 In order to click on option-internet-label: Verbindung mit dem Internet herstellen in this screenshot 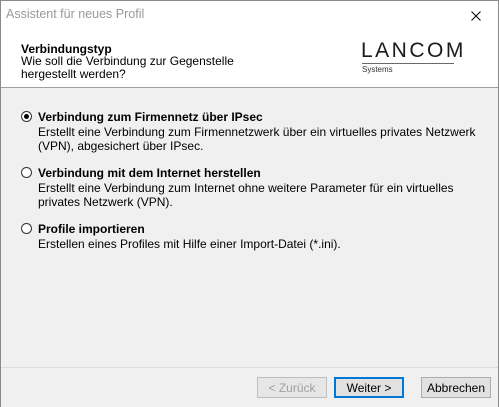, I will do `click(149, 173)`.